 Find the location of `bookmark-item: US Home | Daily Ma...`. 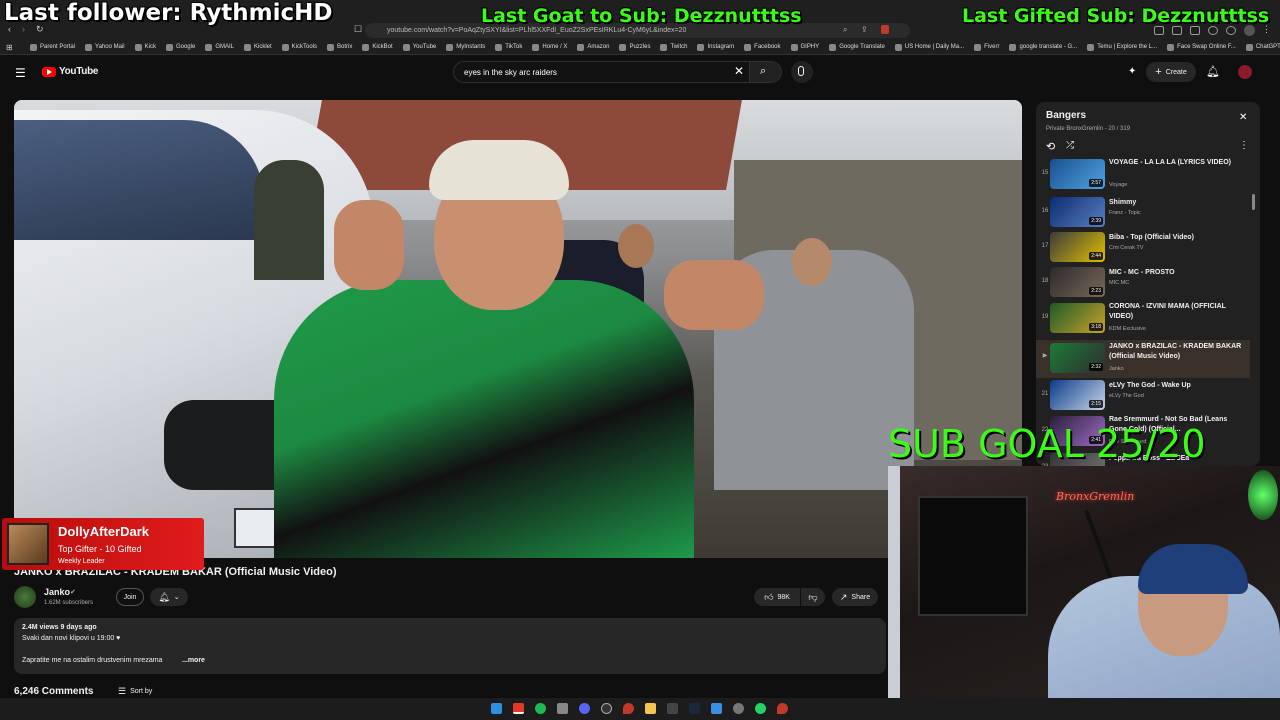

bookmark-item: US Home | Daily Ma... is located at coordinates (929, 47).